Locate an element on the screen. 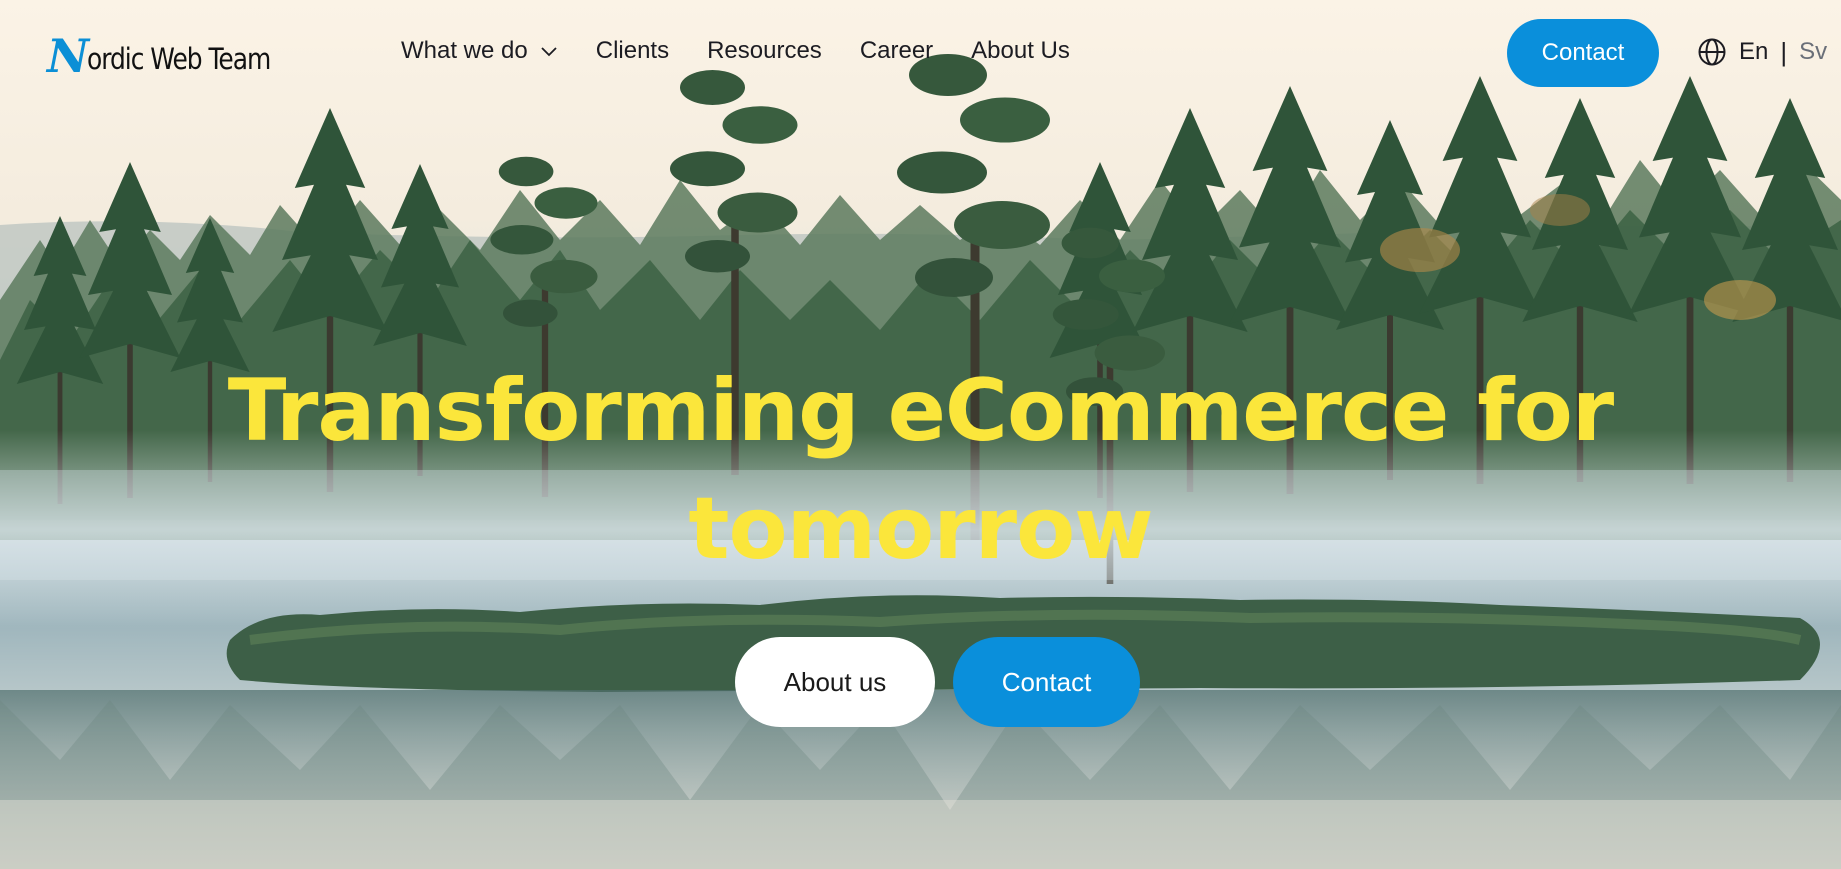 Image resolution: width=1841 pixels, height=869 pixels. brand-logo: N ordic Web Team is located at coordinates (173, 56).